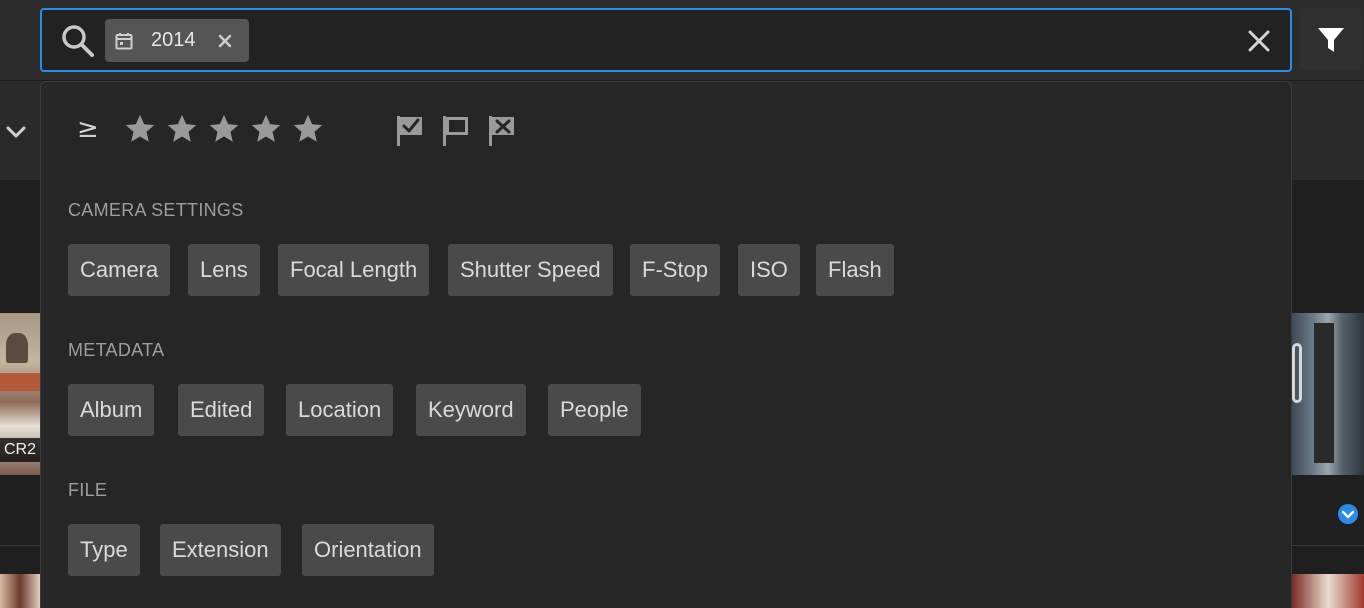  I want to click on filter-button, so click(1331, 39).